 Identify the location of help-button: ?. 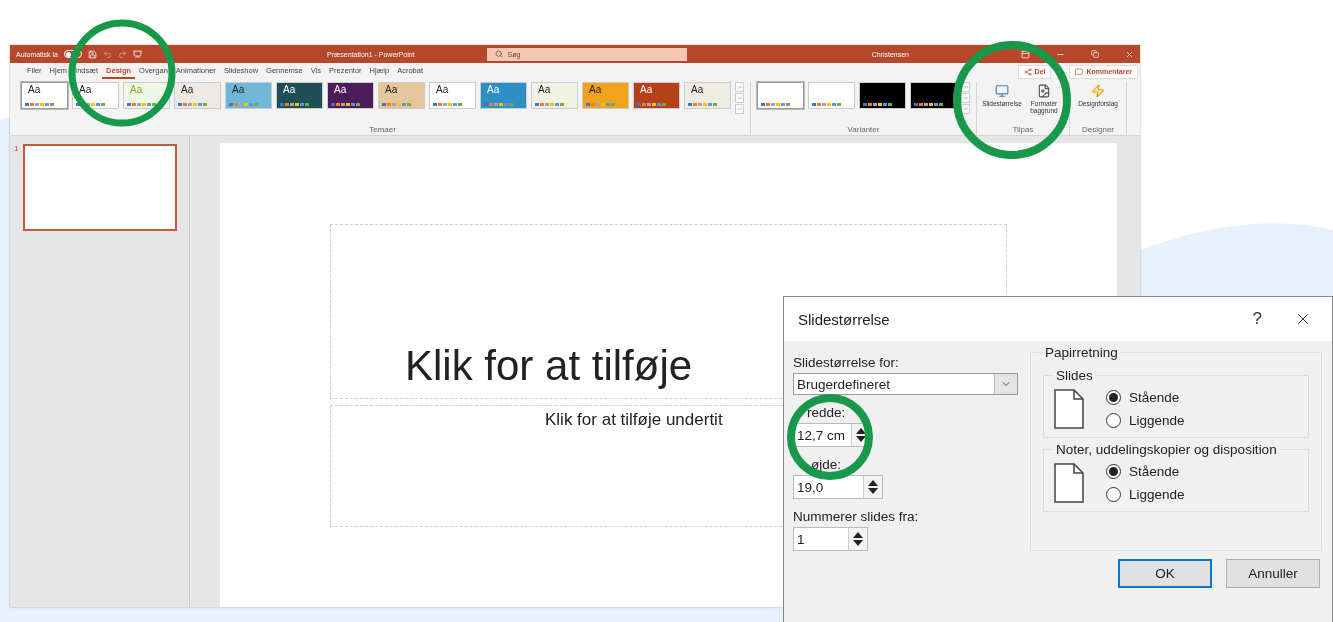
(1257, 319).